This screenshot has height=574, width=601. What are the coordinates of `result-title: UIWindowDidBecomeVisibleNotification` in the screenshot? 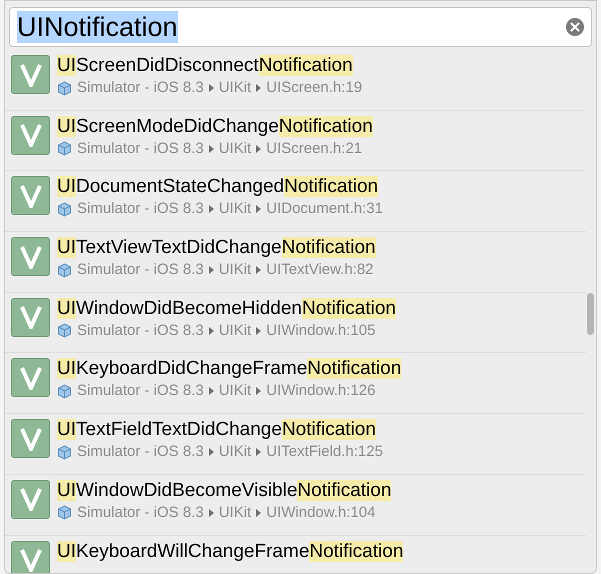 It's located at (224, 491).